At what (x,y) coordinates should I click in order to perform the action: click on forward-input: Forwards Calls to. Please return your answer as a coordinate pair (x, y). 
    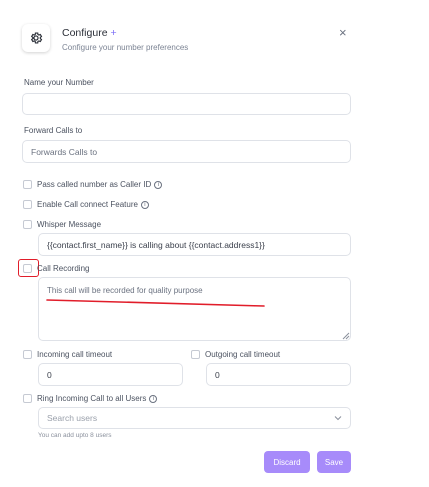
    Looking at the image, I should click on (186, 151).